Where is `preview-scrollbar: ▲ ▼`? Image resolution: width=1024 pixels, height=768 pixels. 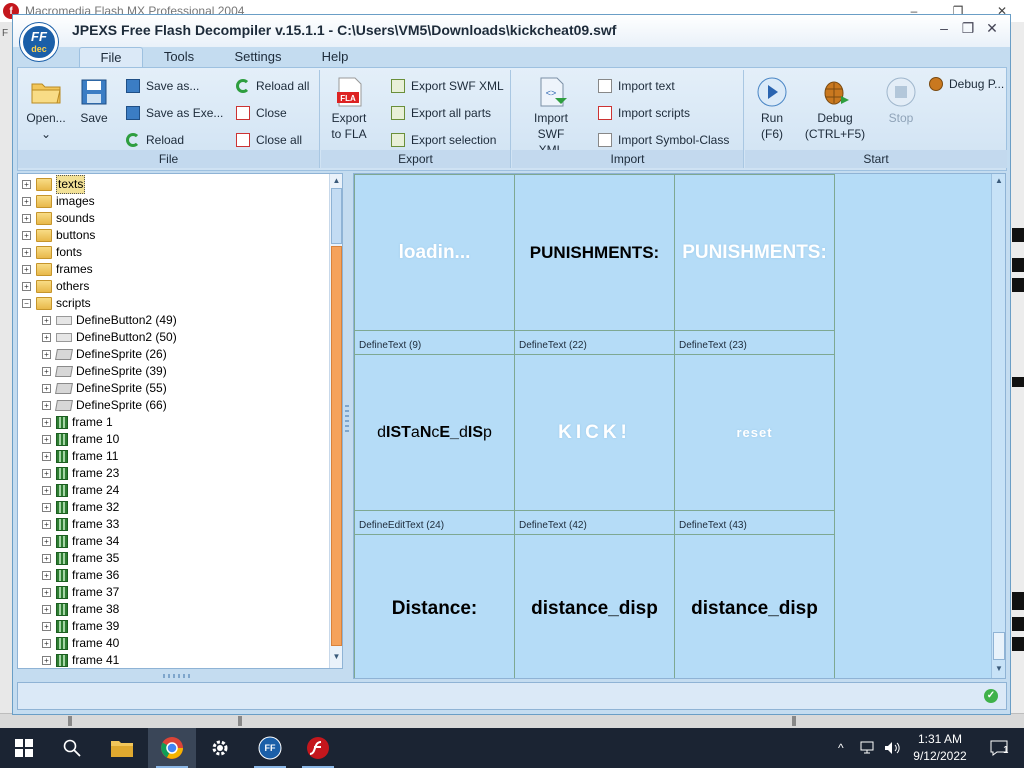 preview-scrollbar: ▲ ▼ is located at coordinates (998, 426).